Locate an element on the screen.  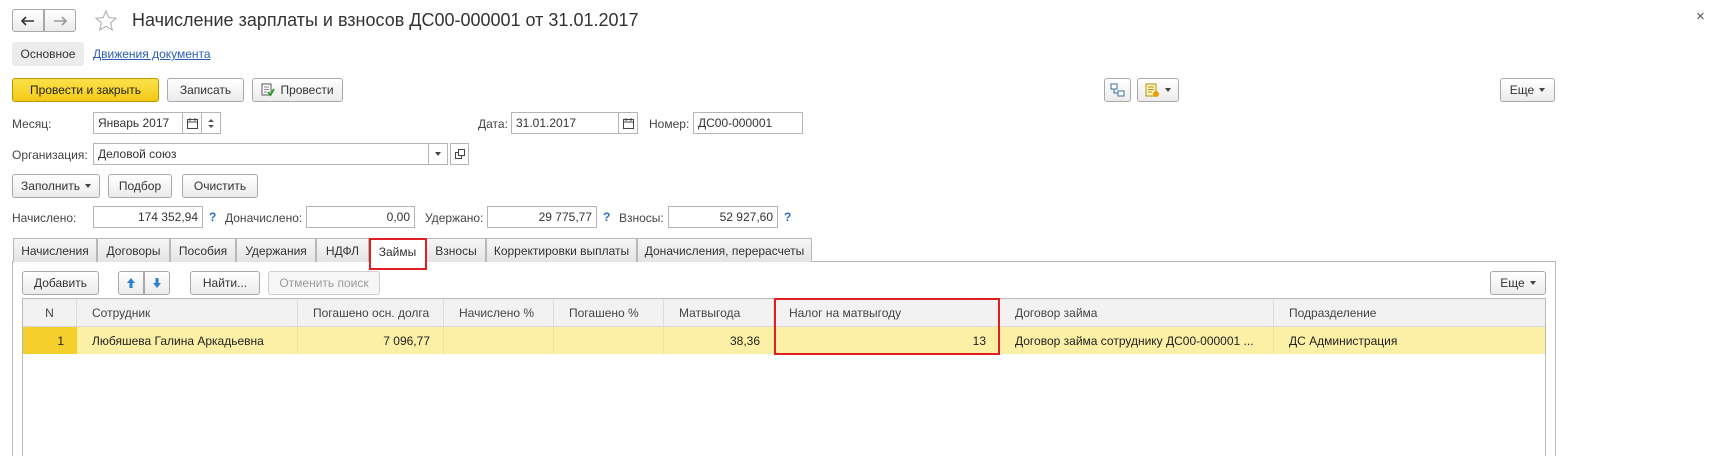
forward-button is located at coordinates (60, 20).